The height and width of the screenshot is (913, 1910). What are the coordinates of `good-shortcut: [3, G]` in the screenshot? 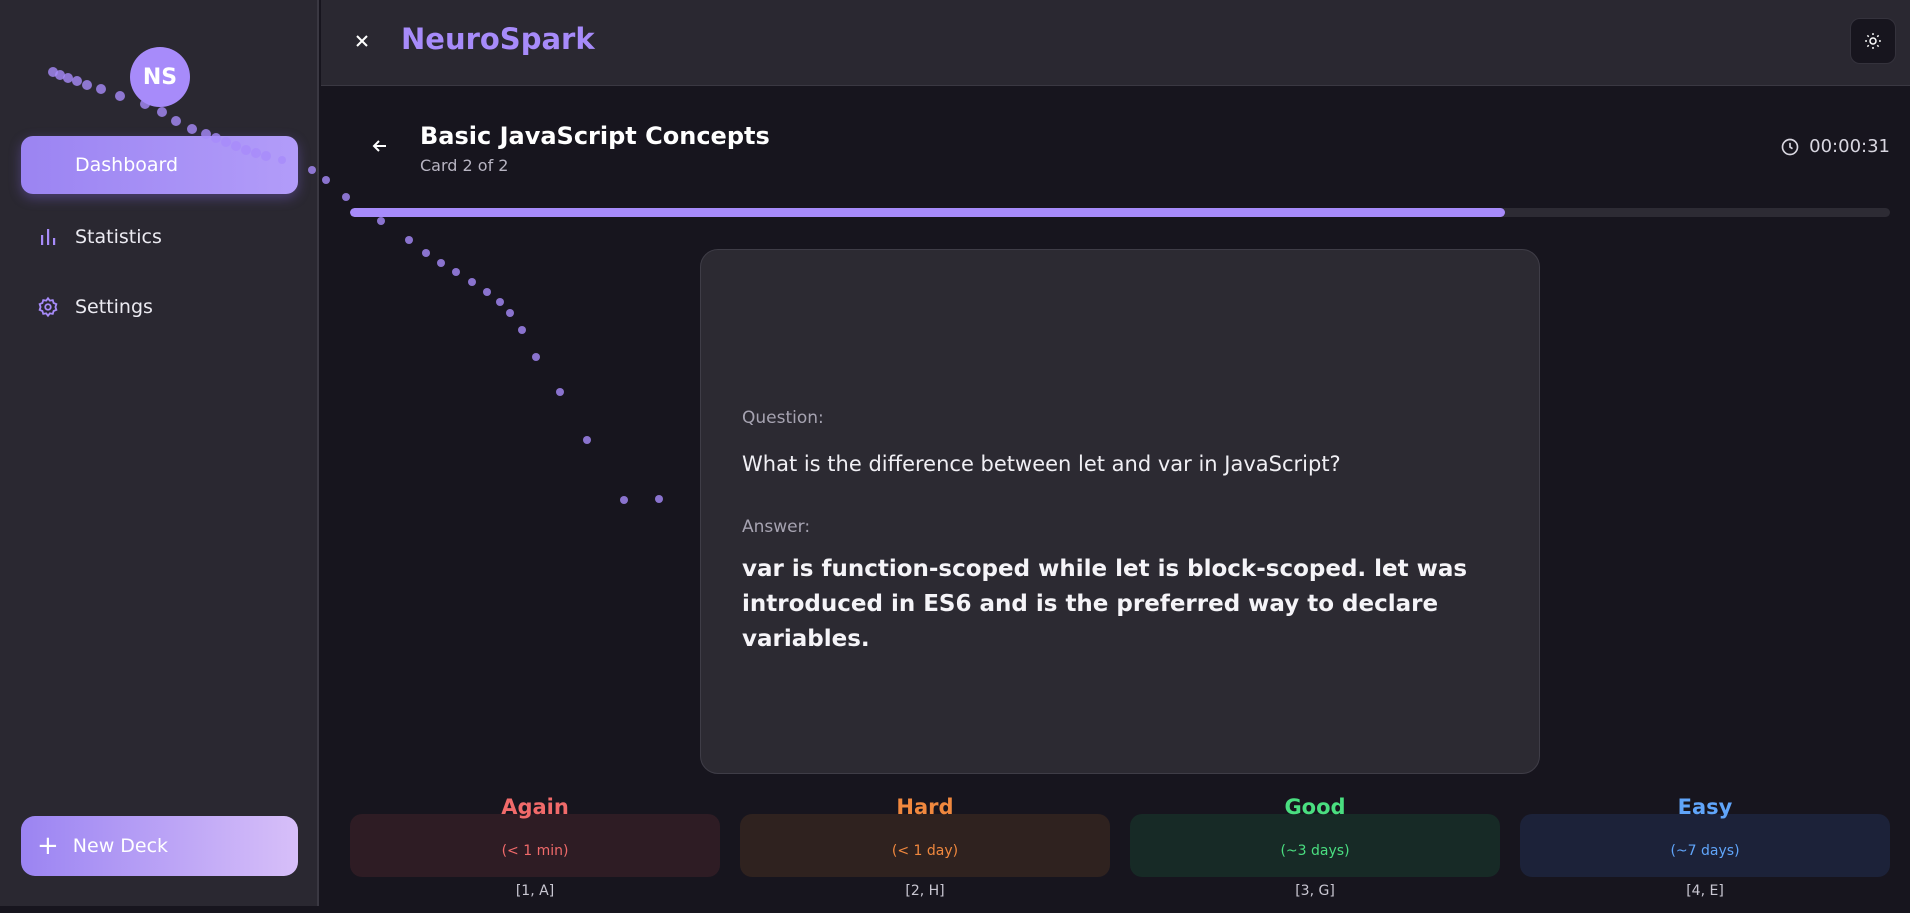 It's located at (1315, 891).